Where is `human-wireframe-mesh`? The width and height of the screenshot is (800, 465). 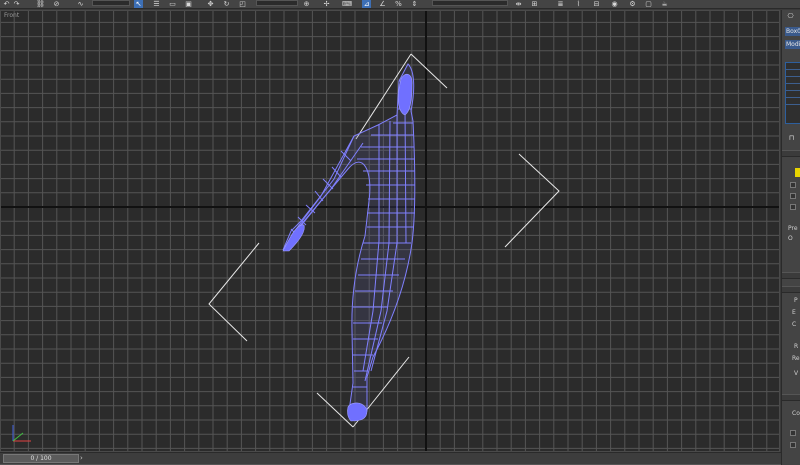
human-wireframe-mesh is located at coordinates (349, 237).